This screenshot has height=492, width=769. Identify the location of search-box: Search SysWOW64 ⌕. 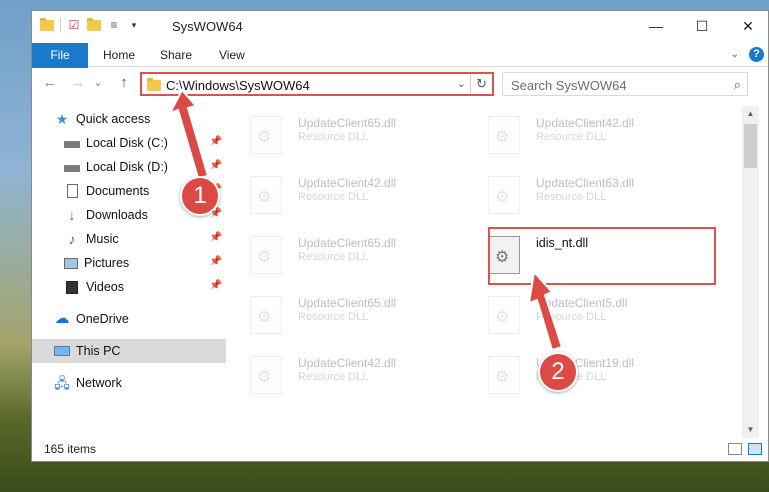
(625, 84).